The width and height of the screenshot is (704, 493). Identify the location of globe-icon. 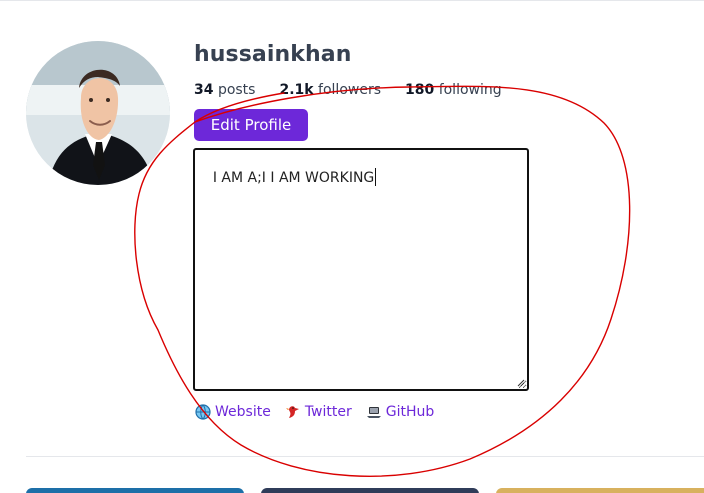
(203, 412).